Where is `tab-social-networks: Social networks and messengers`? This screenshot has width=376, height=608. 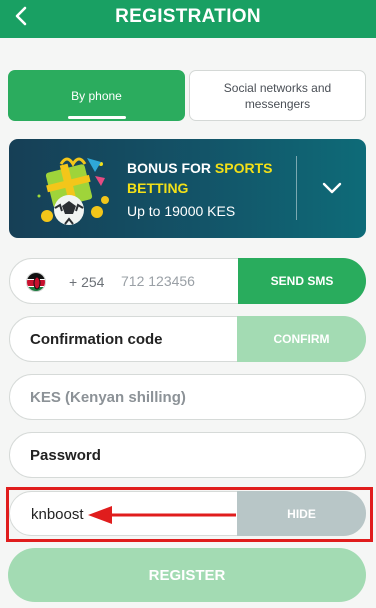 tab-social-networks: Social networks and messengers is located at coordinates (277, 95).